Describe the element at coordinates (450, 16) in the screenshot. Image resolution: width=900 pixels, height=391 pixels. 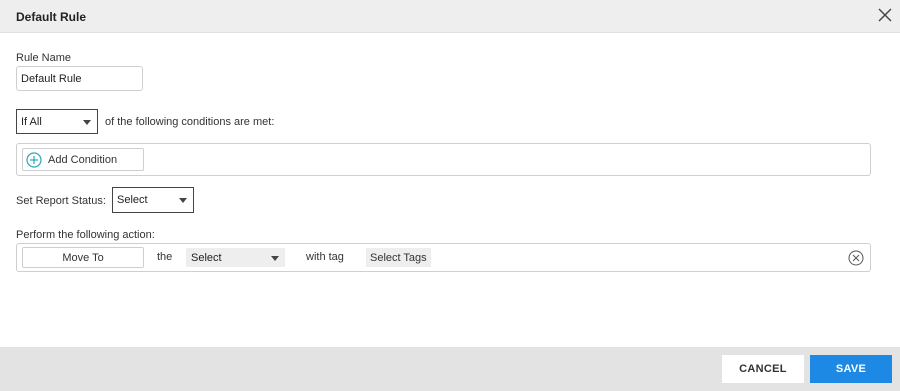
I see `dialog-header: Default Rule` at that location.